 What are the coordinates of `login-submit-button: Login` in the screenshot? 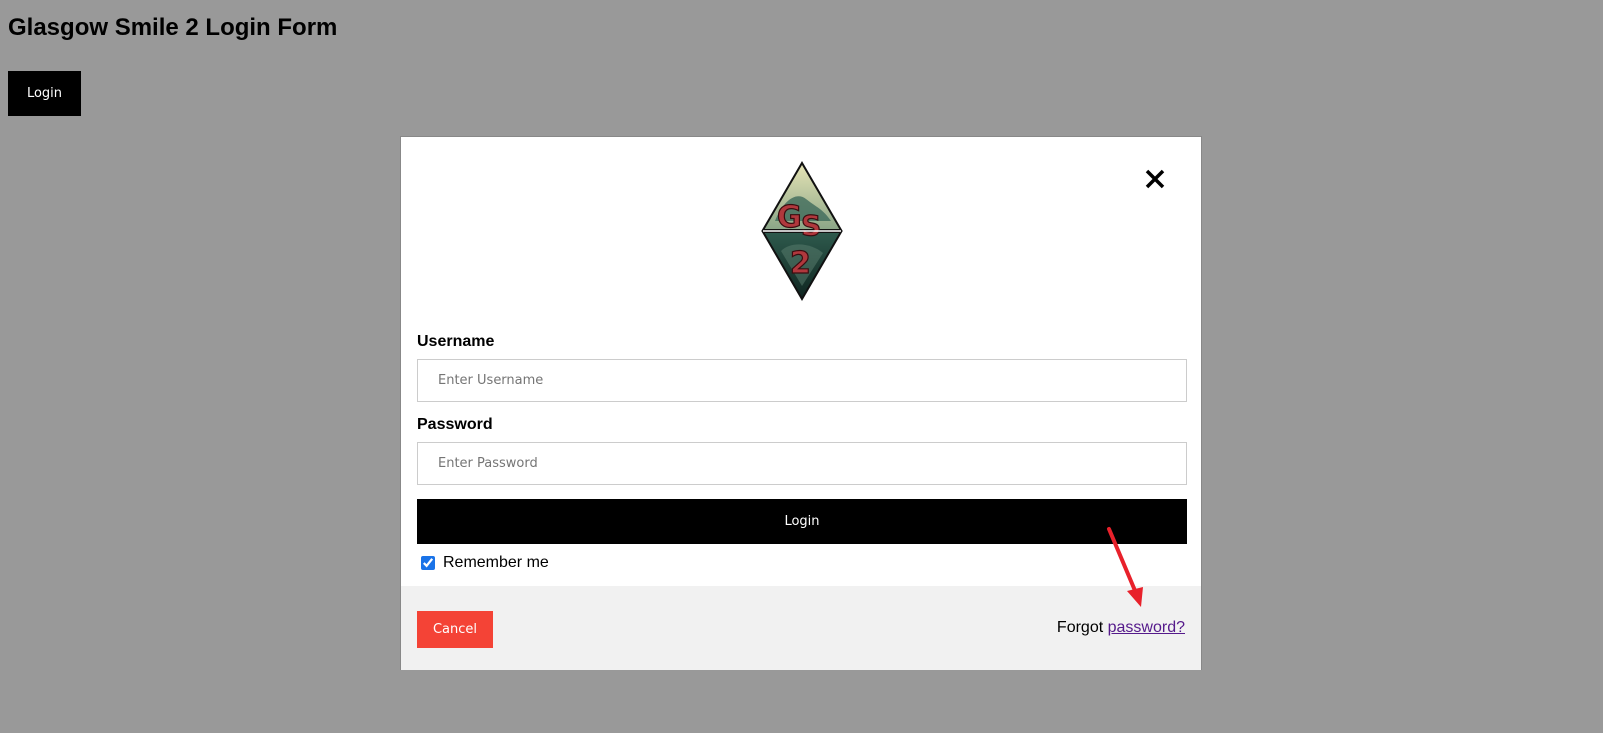 It's located at (802, 521).